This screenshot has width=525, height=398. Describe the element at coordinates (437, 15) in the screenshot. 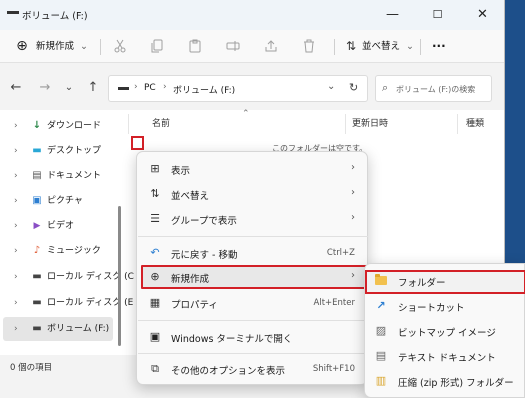

I see `maximize-button: ☐` at that location.